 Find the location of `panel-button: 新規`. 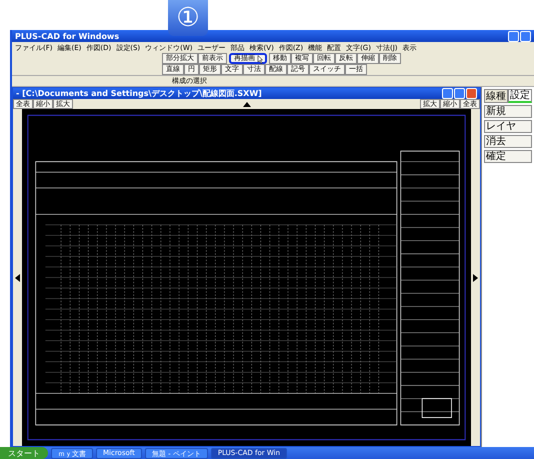

panel-button: 新規 is located at coordinates (508, 111).